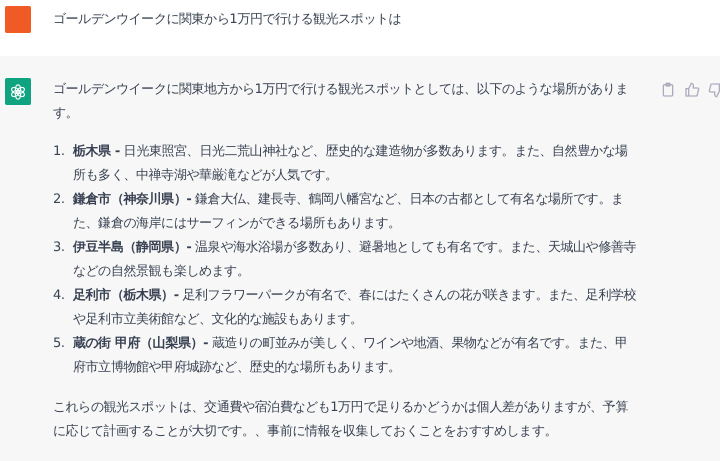  What do you see at coordinates (351, 164) in the screenshot?
I see `list-item-text: 栃木県 - 日光東照宮、日光二荒山神社など、歴史的な建造物が多数あります。また、自然豊かな場所も多く、中禅寺湖や華厳滝などが人気です。` at bounding box center [351, 164].